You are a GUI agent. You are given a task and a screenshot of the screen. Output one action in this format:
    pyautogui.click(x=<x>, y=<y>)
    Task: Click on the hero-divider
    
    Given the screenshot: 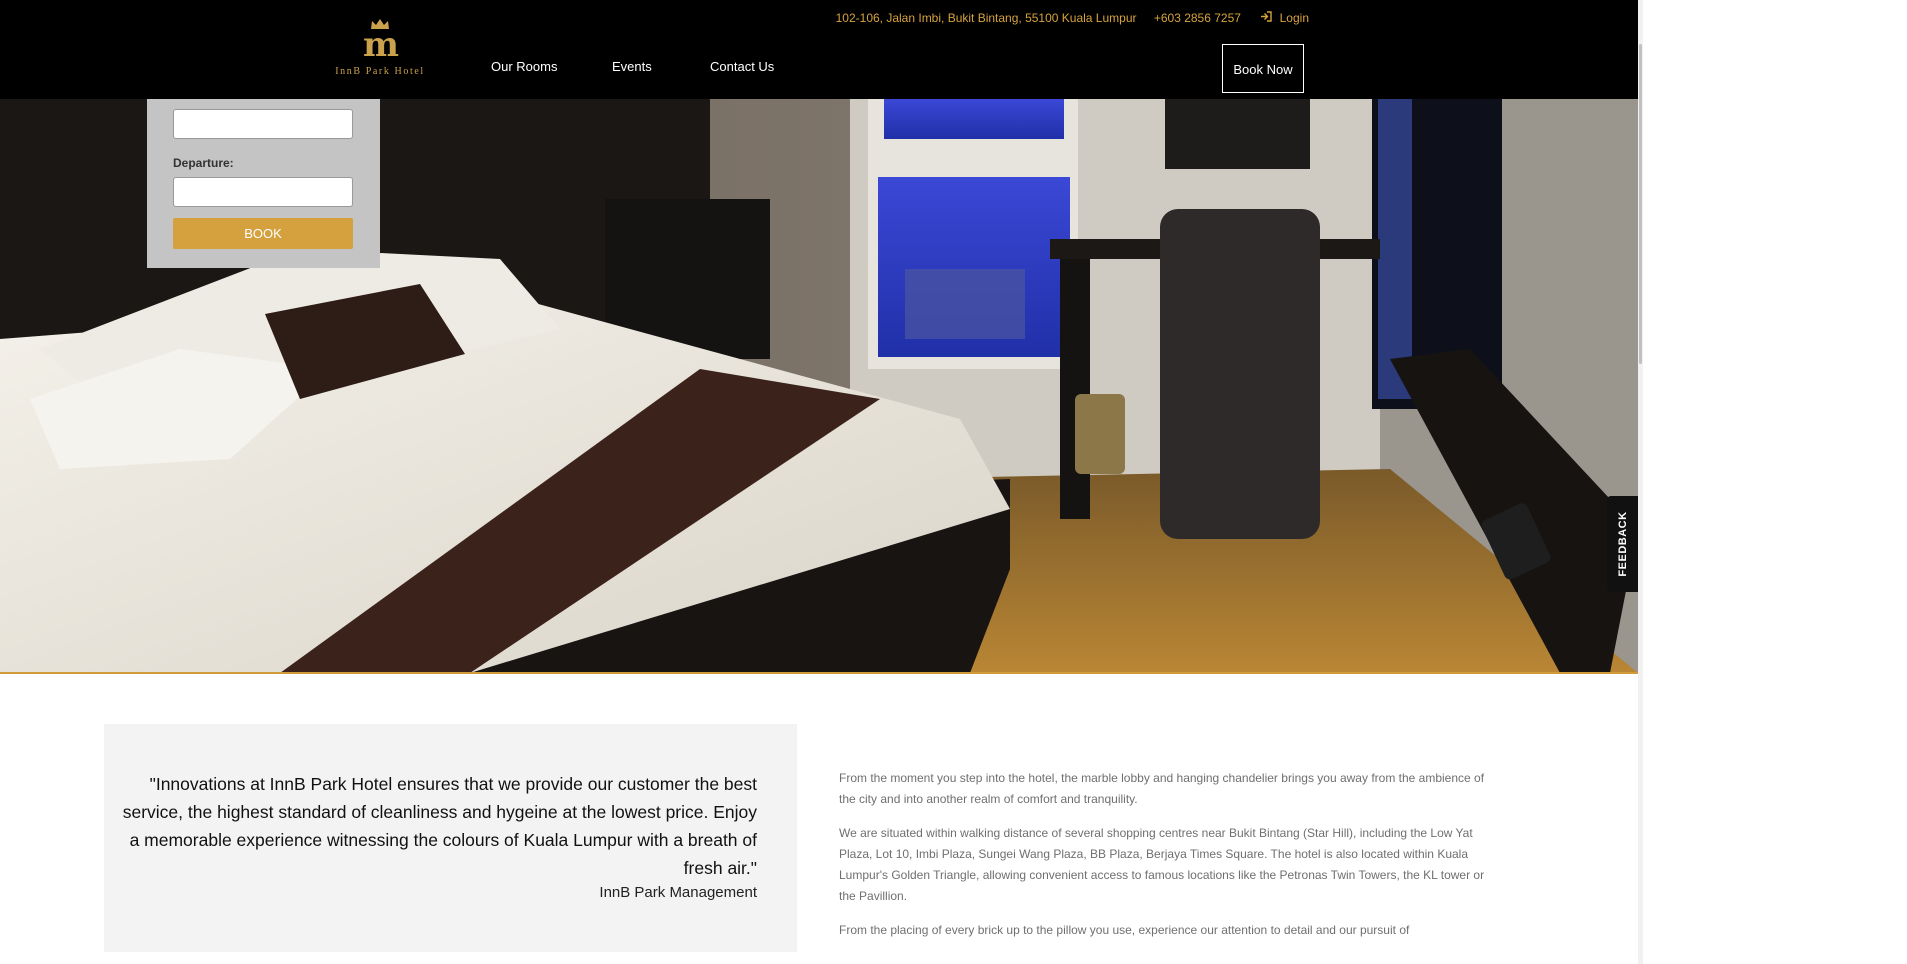 What is the action you would take?
    pyautogui.click(x=819, y=673)
    